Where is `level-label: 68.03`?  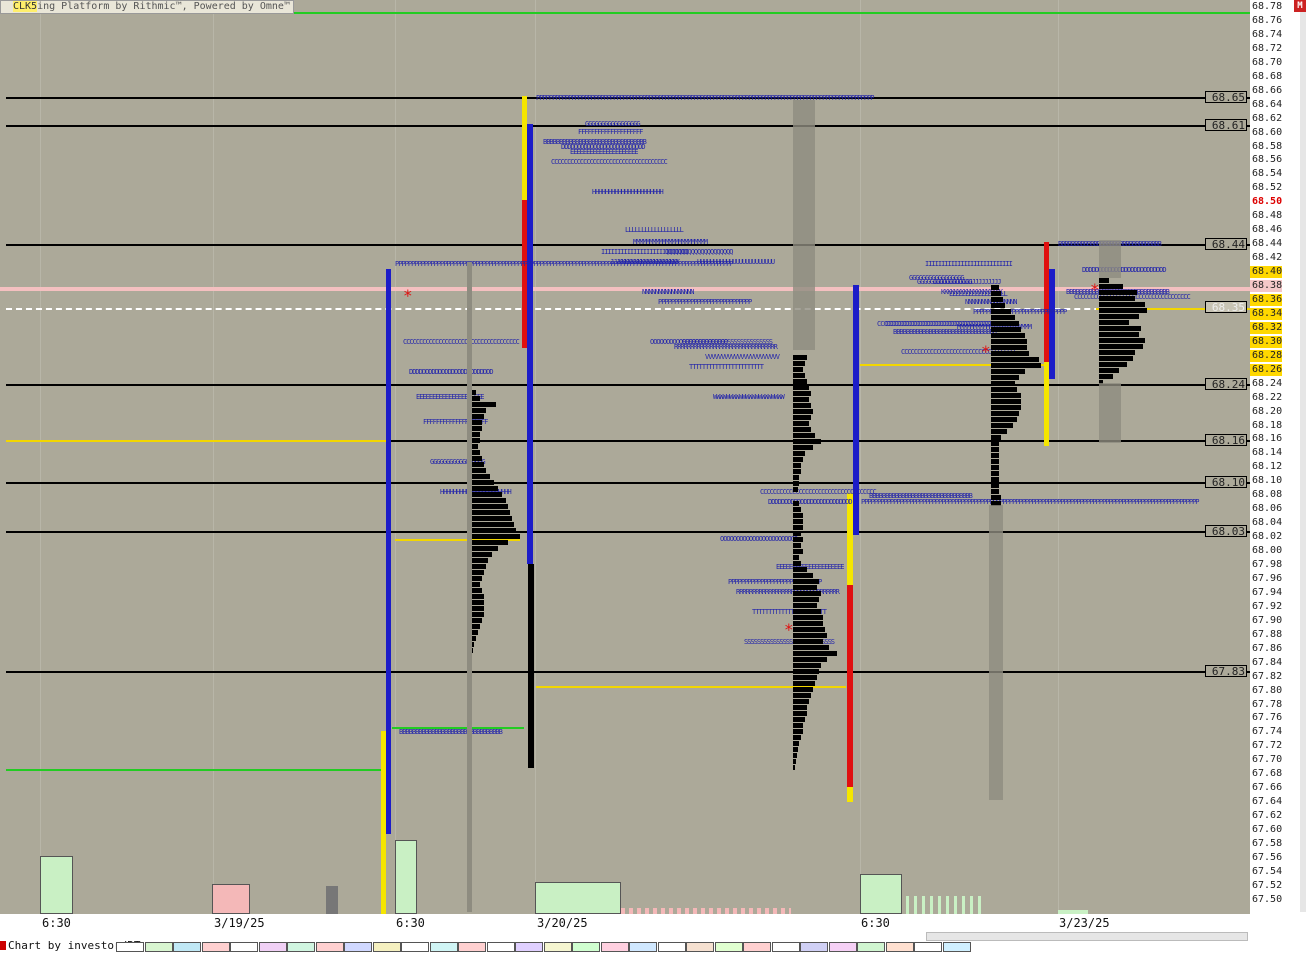 level-label: 68.03 is located at coordinates (1226, 531).